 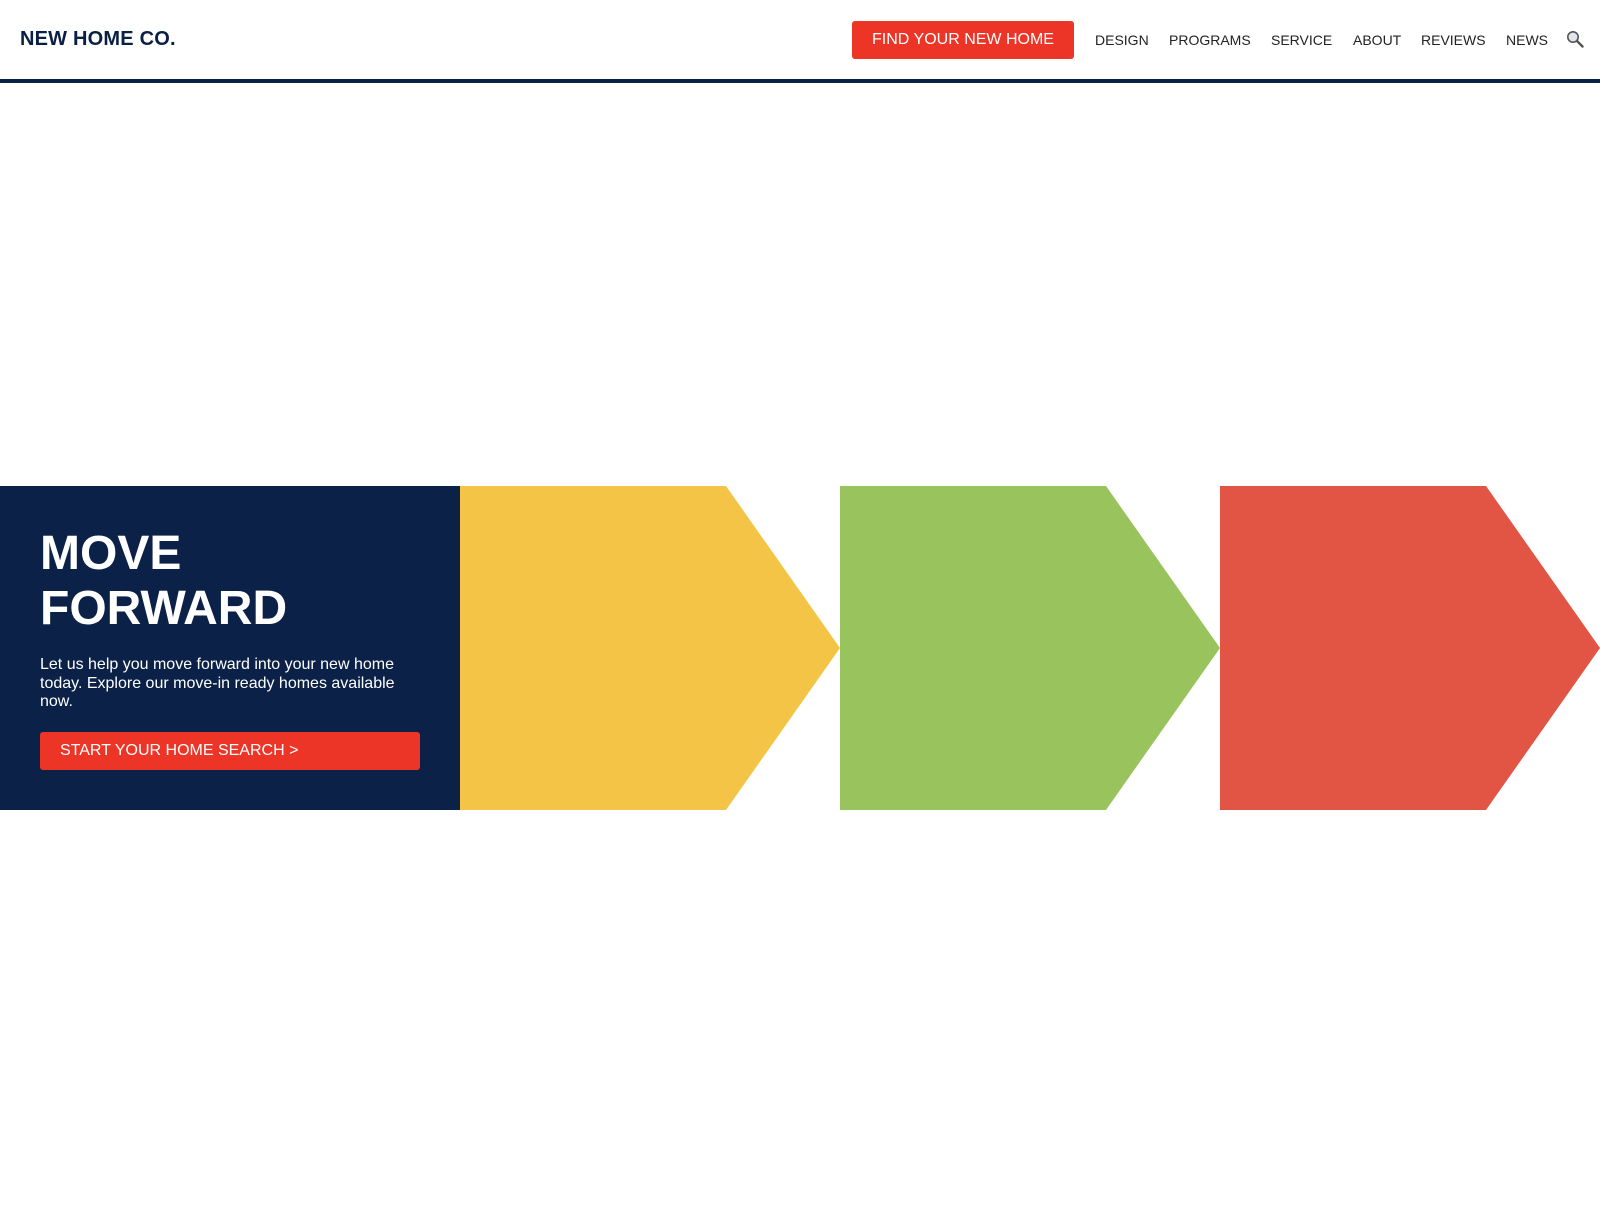 What do you see at coordinates (1220, 40) in the screenshot?
I see `nav-item-programs: PROGRAMS` at bounding box center [1220, 40].